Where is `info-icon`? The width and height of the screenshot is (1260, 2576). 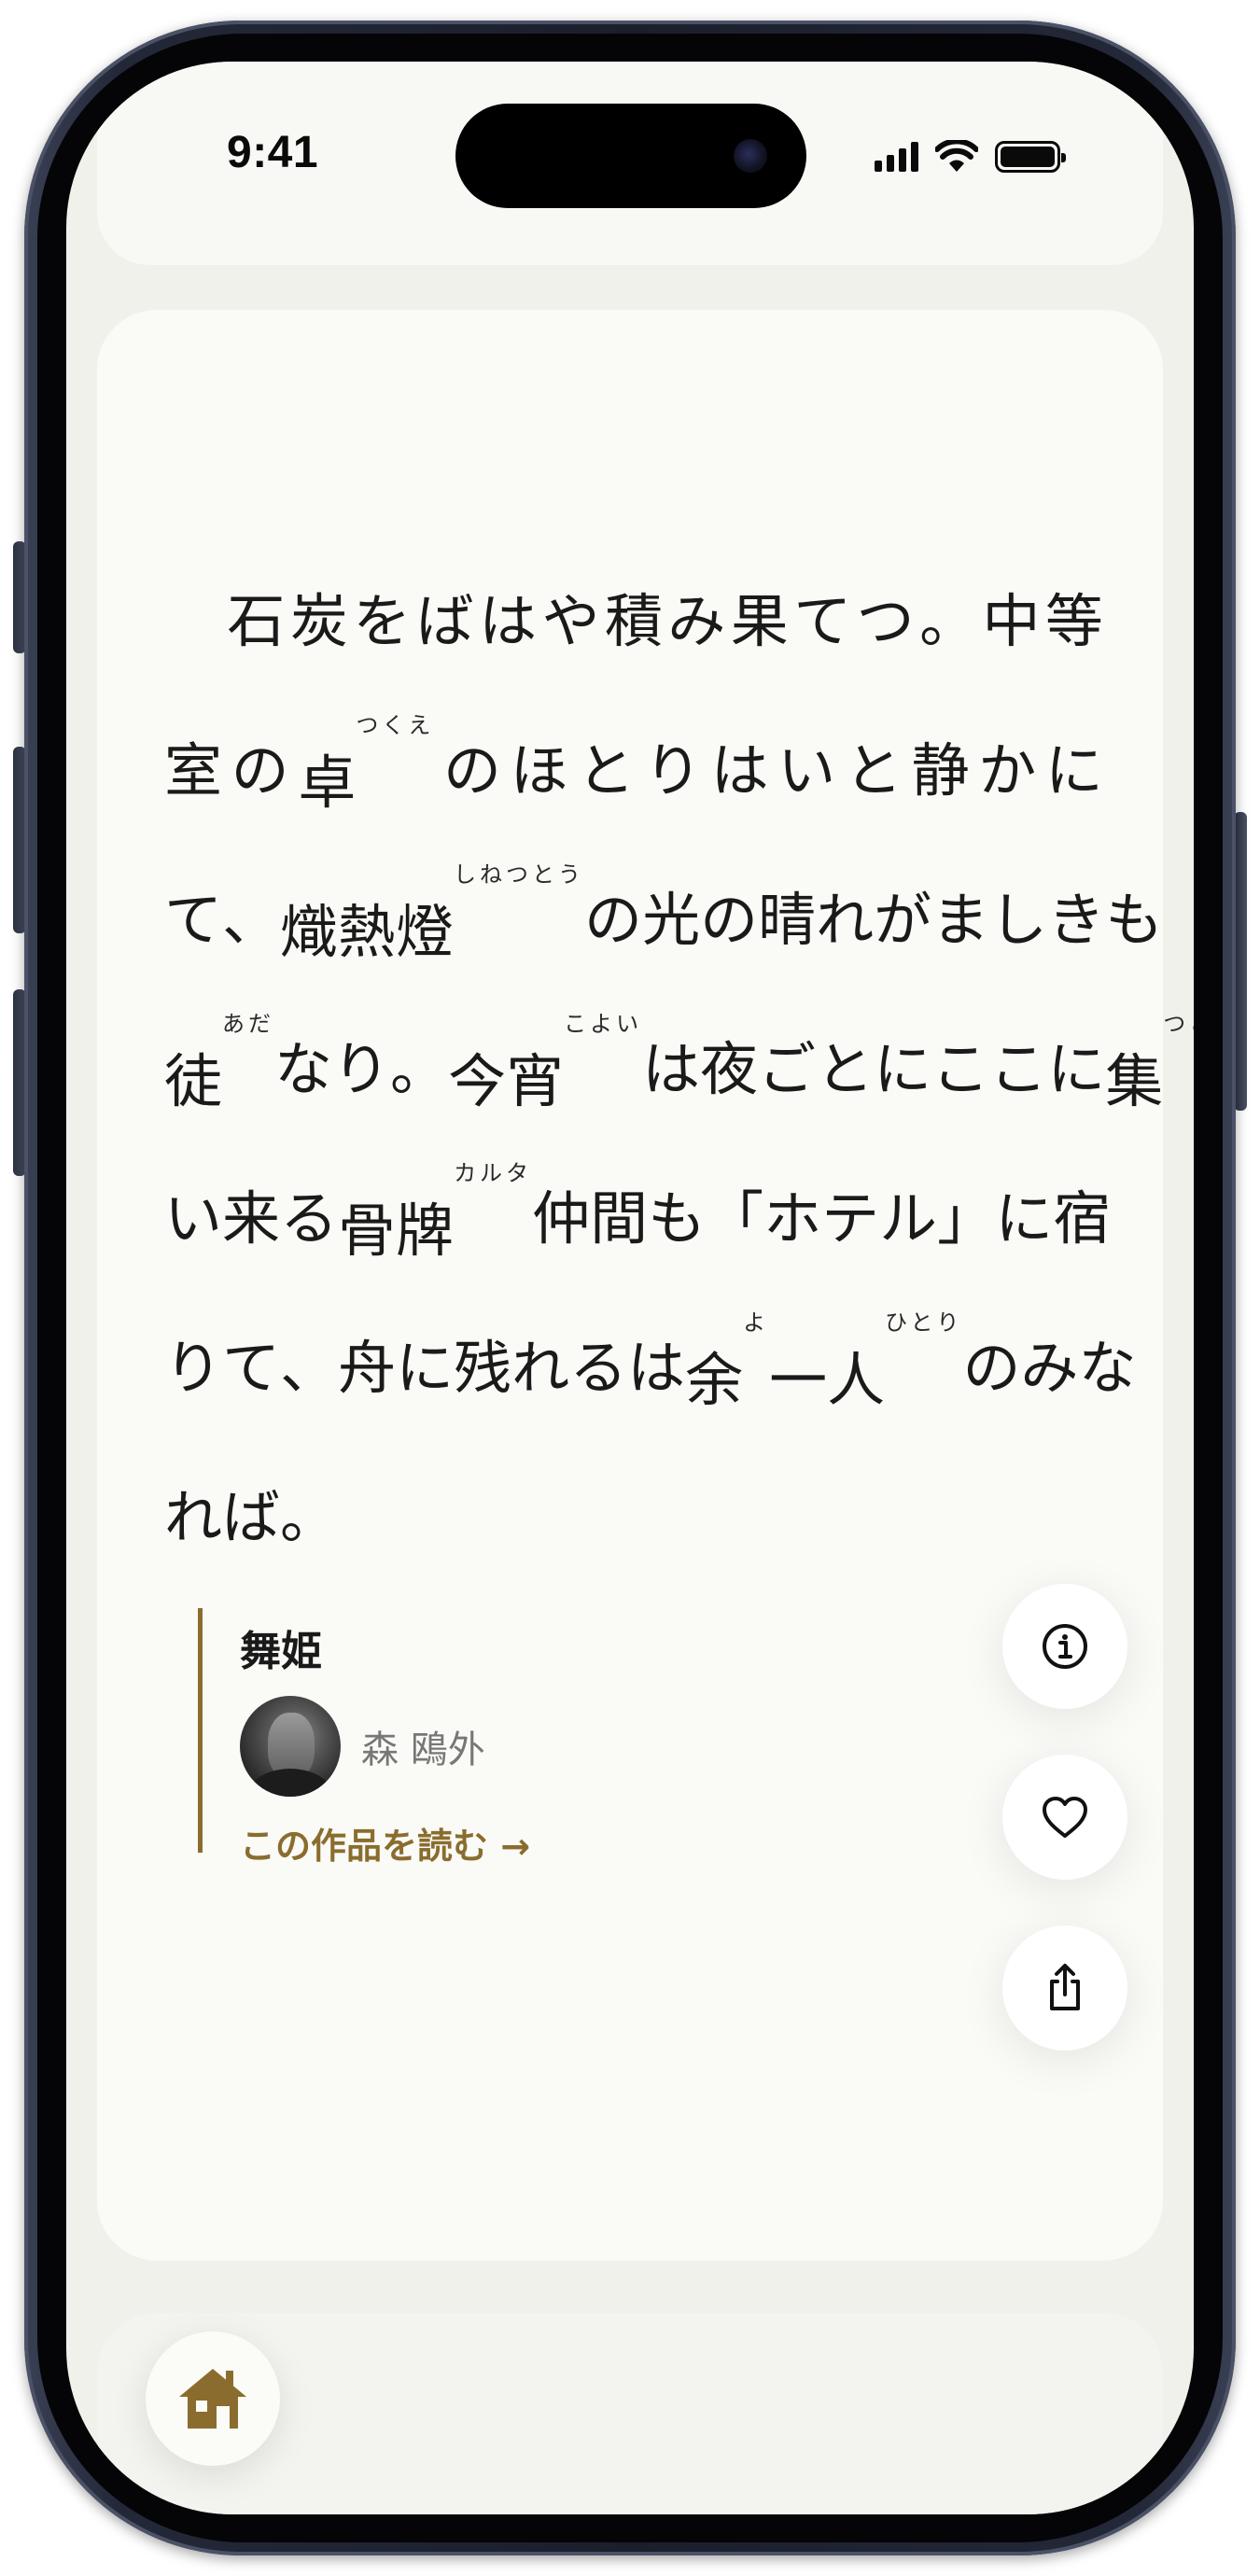
info-icon is located at coordinates (1065, 1646).